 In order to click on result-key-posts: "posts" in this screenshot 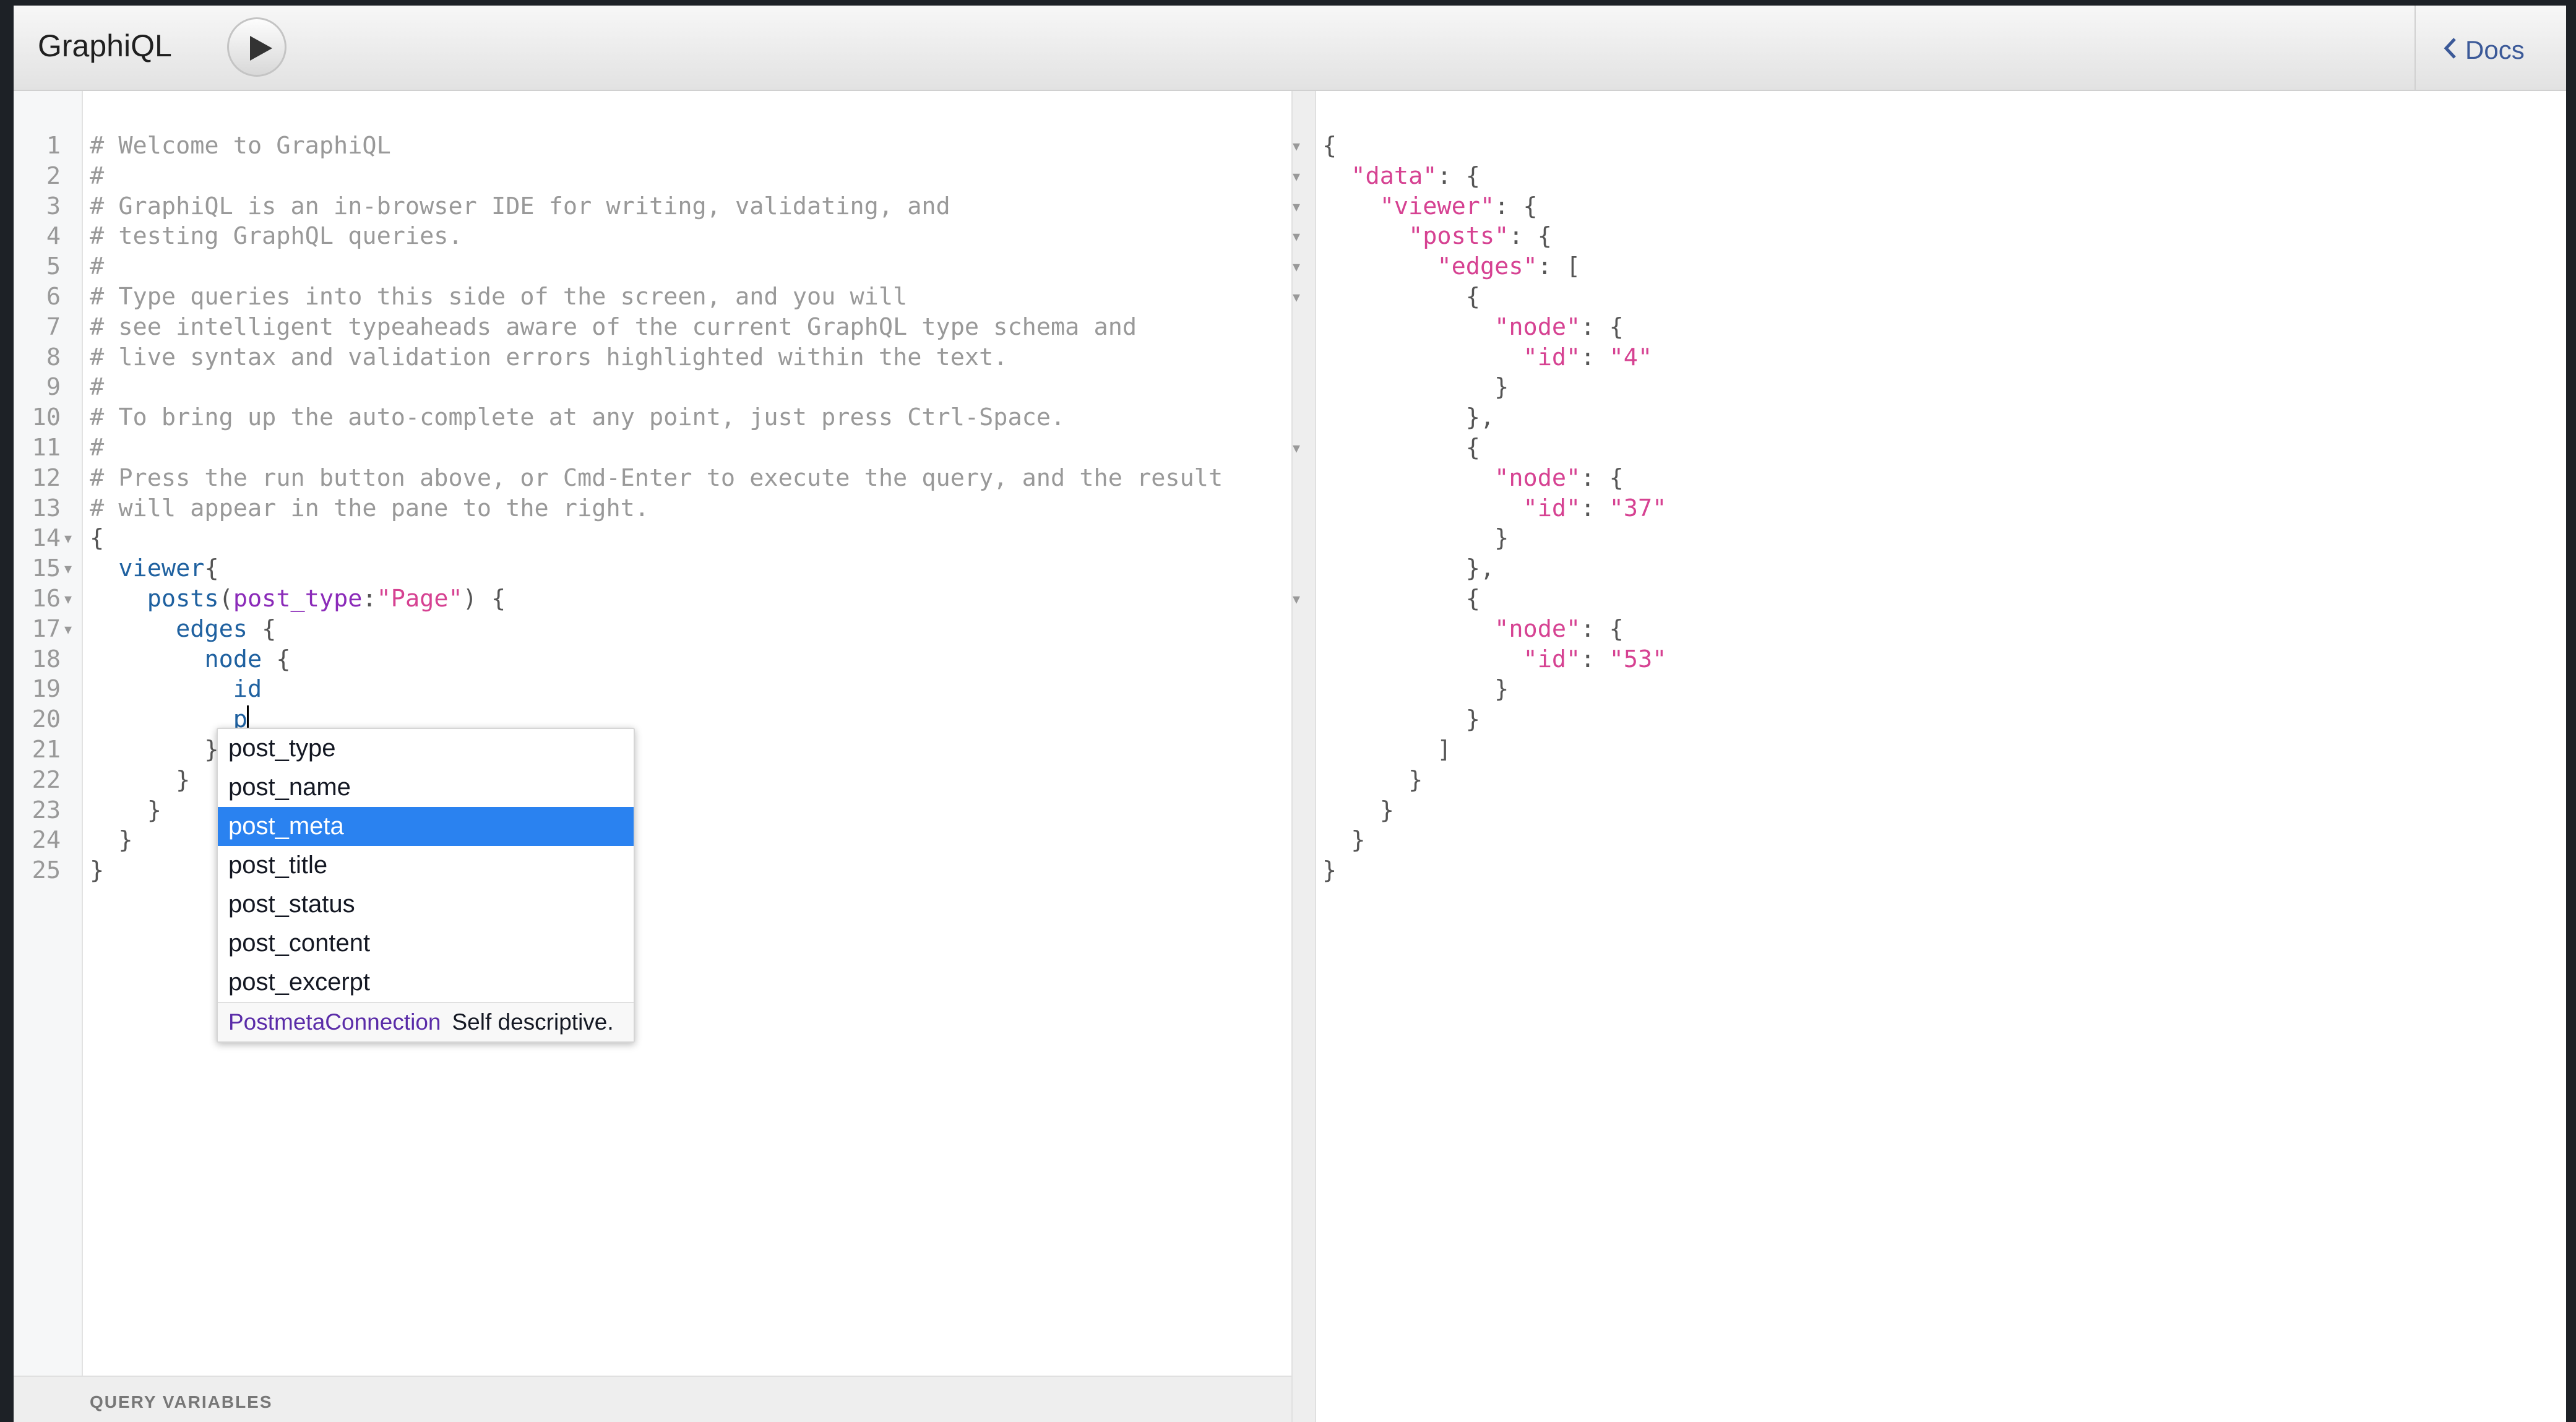, I will do `click(1458, 236)`.